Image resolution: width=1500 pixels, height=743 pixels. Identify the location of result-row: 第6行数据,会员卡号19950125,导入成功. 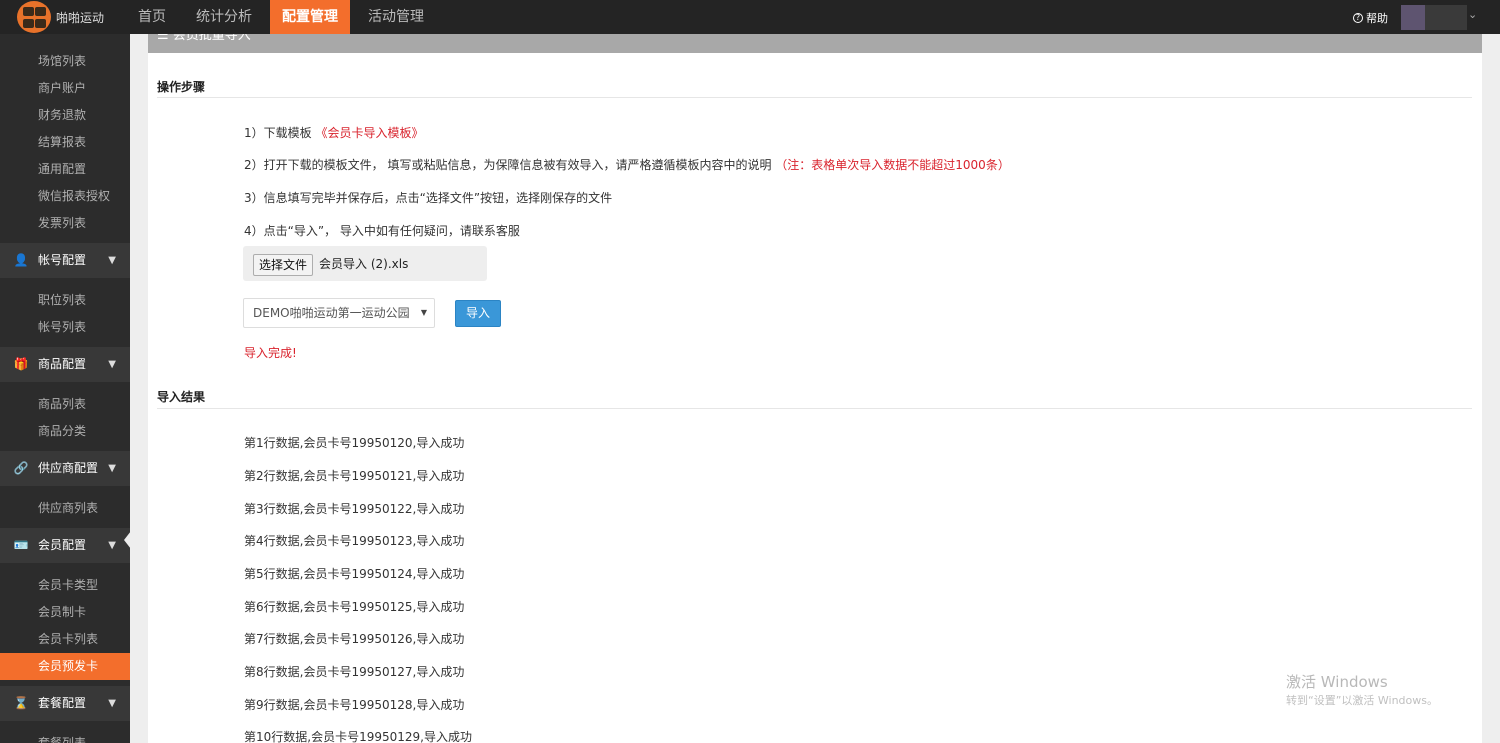
(354, 607).